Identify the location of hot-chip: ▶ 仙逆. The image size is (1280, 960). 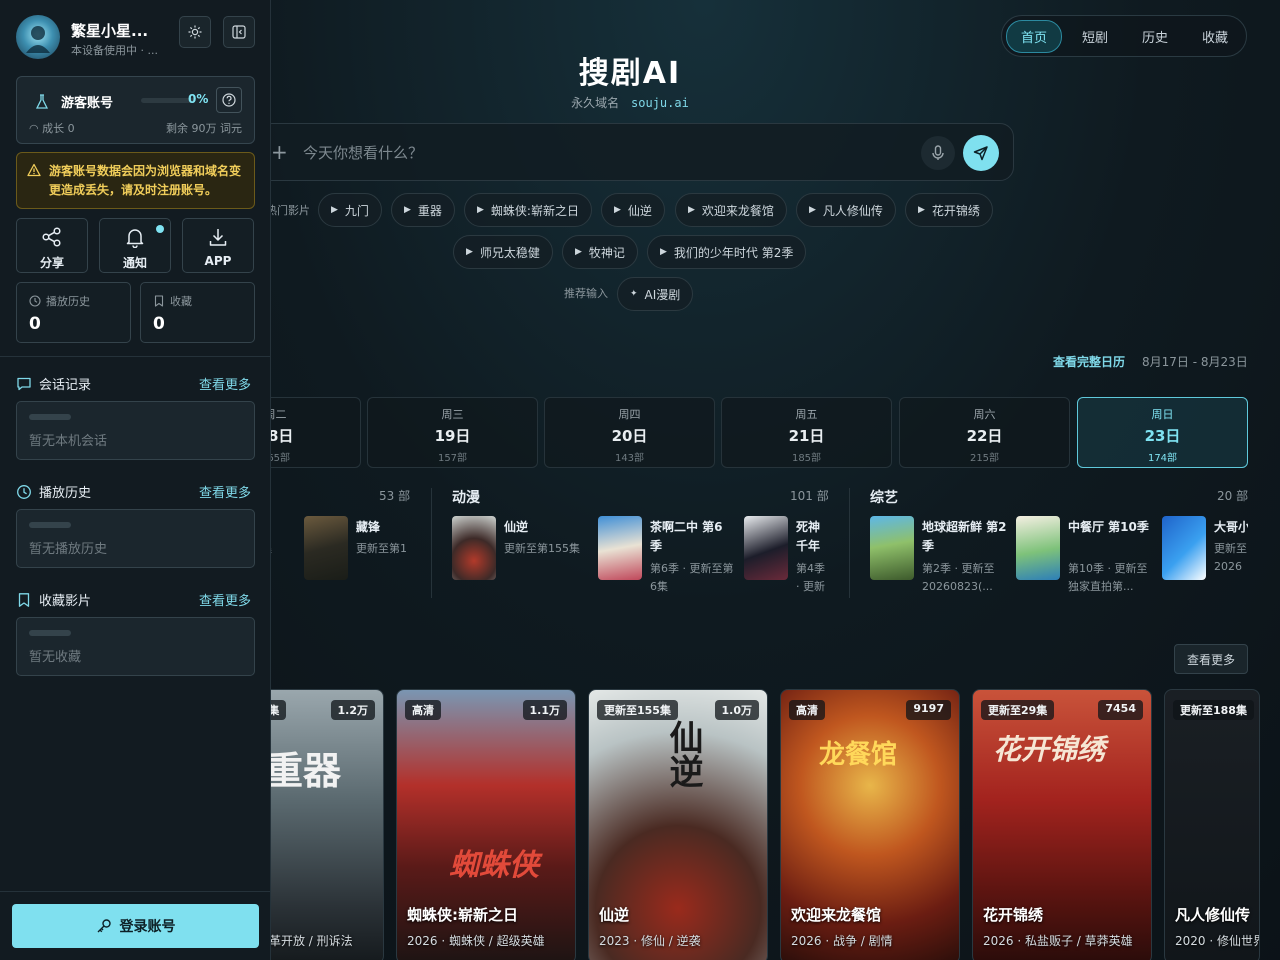
(633, 210).